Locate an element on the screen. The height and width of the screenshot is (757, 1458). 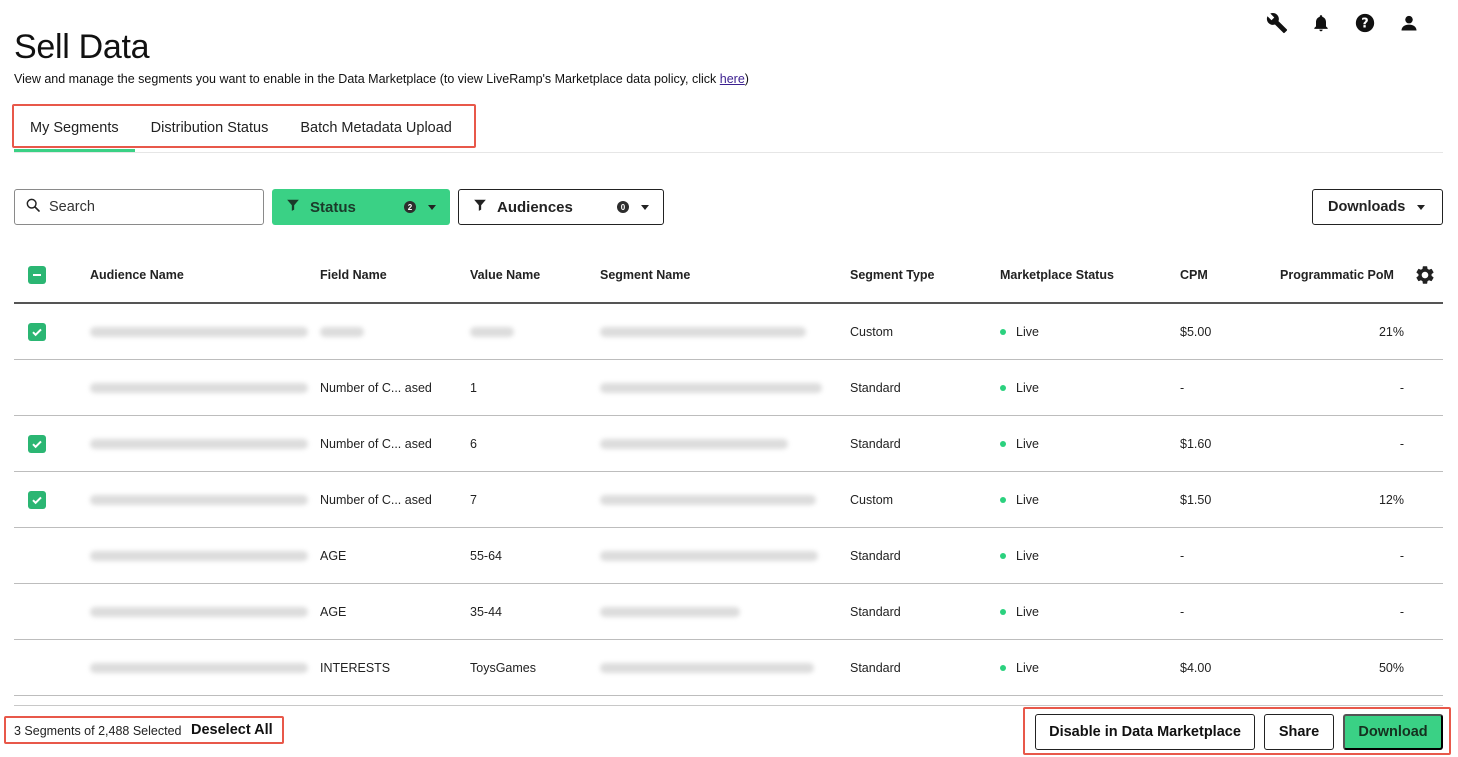
minus-icon is located at coordinates (37, 275).